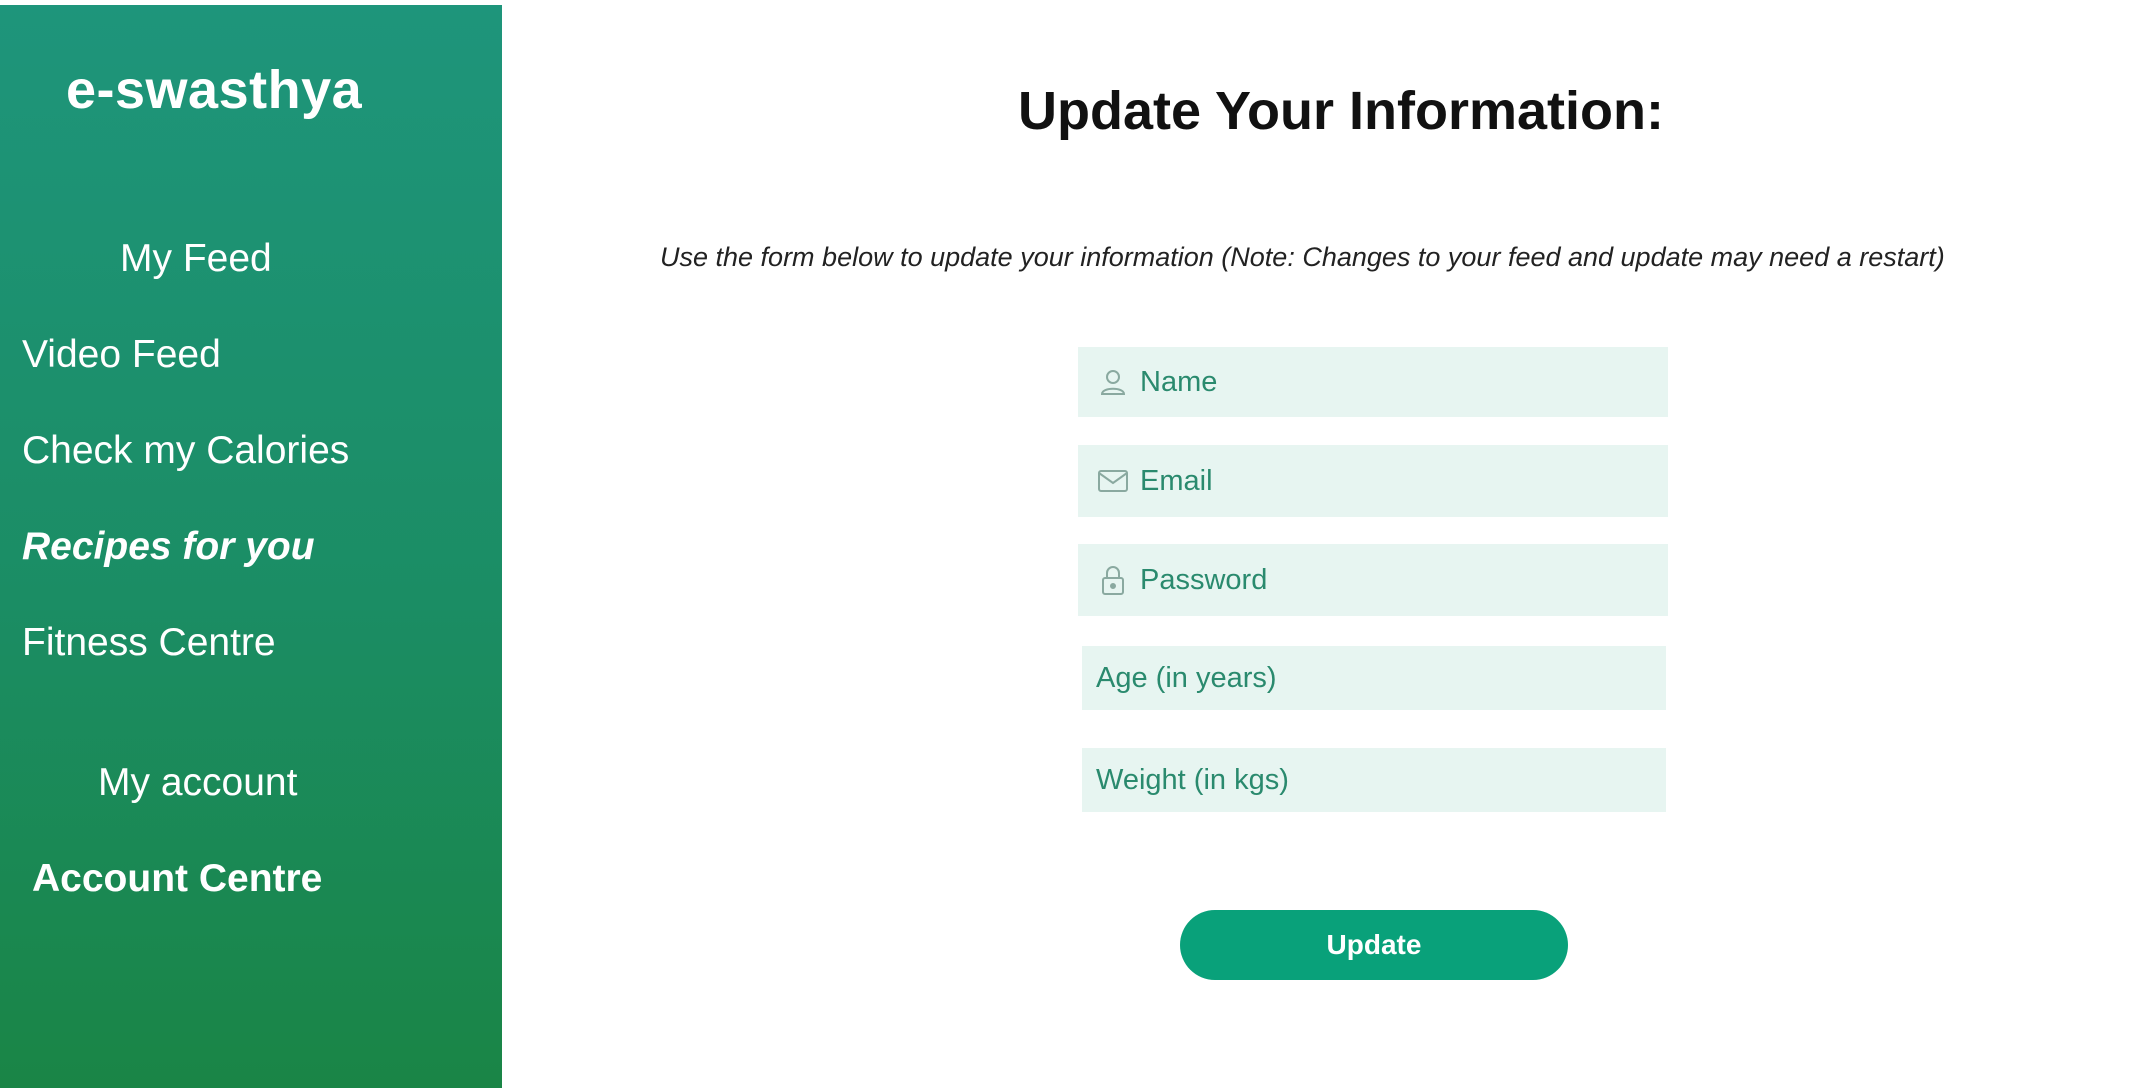  Describe the element at coordinates (1373, 481) in the screenshot. I see `email-field: Email` at that location.